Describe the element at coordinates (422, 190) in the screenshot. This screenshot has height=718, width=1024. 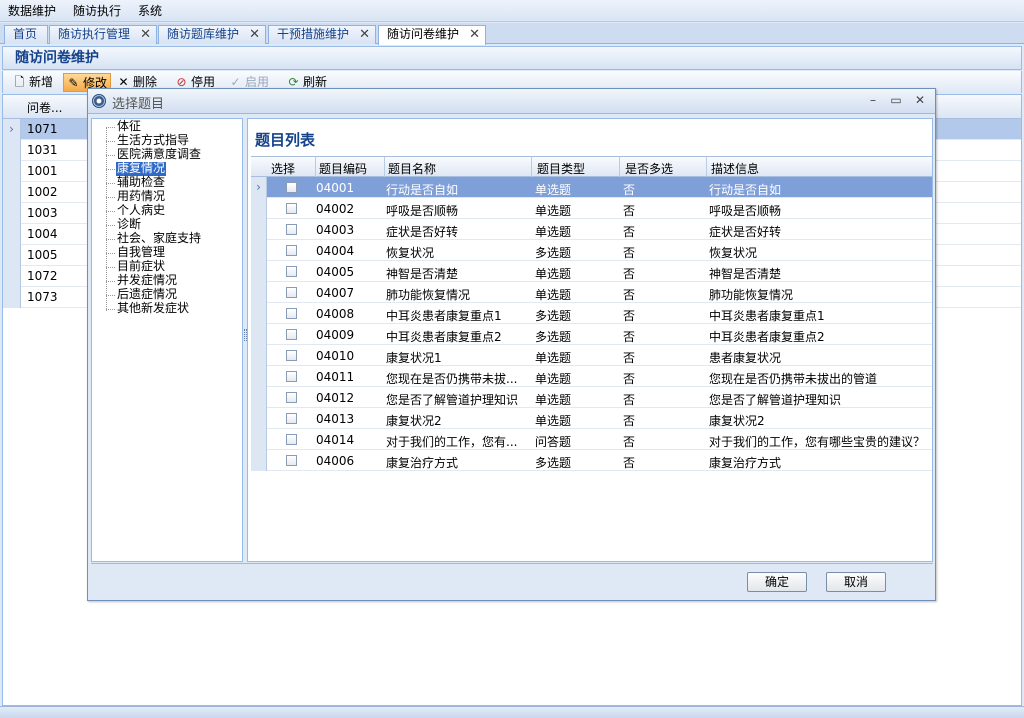
I see `question-name: 行动是否自如` at that location.